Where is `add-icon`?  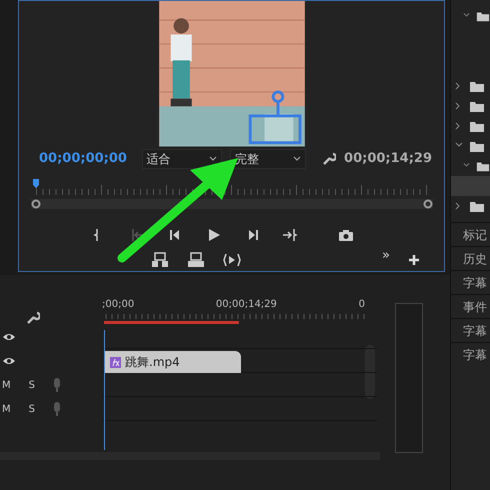 add-icon is located at coordinates (414, 260).